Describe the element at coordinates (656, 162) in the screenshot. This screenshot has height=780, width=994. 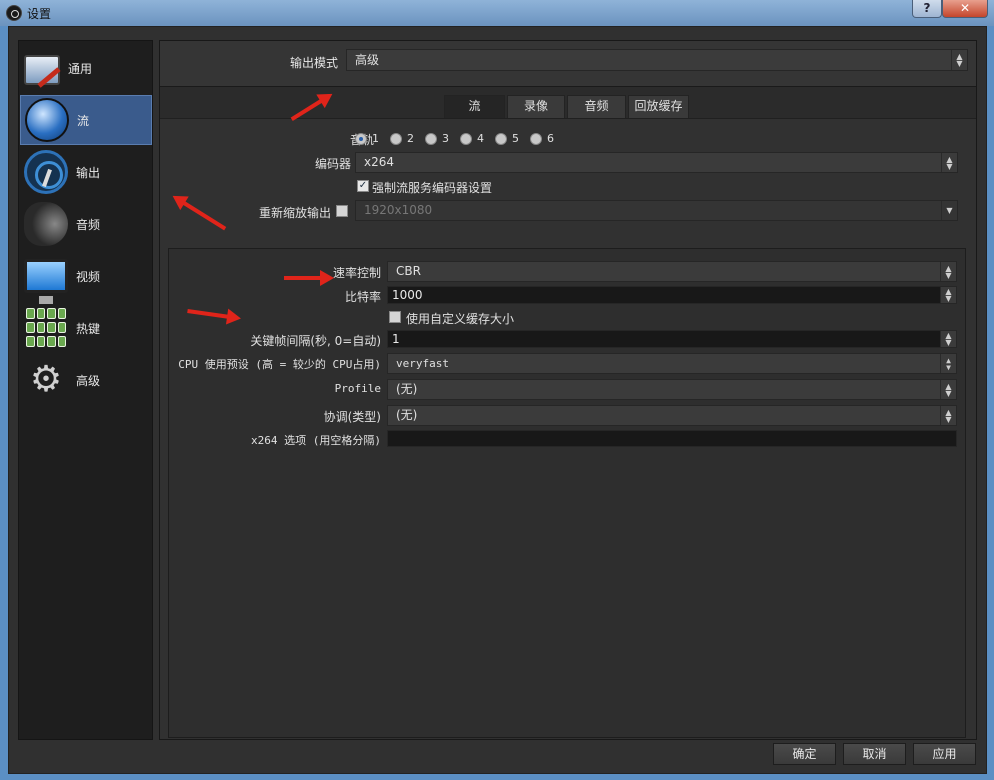
I see `encoder-select: x264 ▲ ▼` at that location.